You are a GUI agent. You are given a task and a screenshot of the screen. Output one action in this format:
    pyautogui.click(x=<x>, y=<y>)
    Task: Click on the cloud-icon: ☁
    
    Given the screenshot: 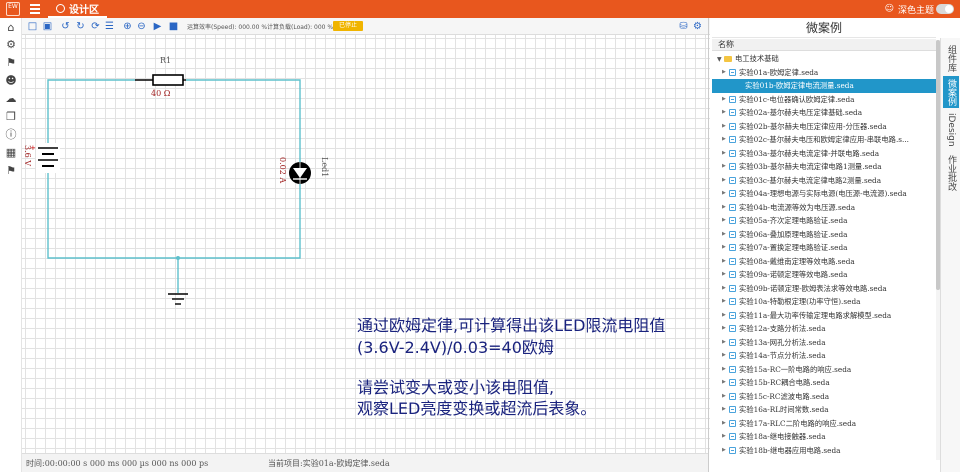 What is the action you would take?
    pyautogui.click(x=11, y=99)
    